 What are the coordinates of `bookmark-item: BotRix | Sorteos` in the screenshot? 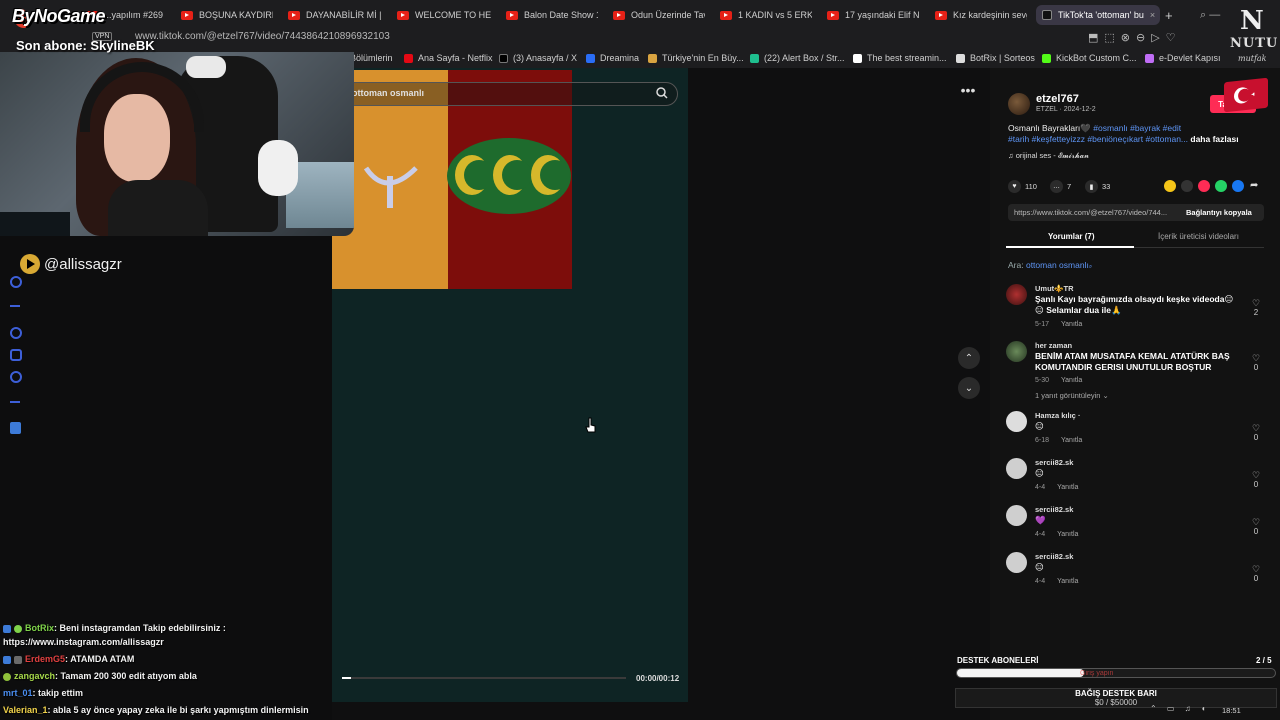 It's located at (995, 58).